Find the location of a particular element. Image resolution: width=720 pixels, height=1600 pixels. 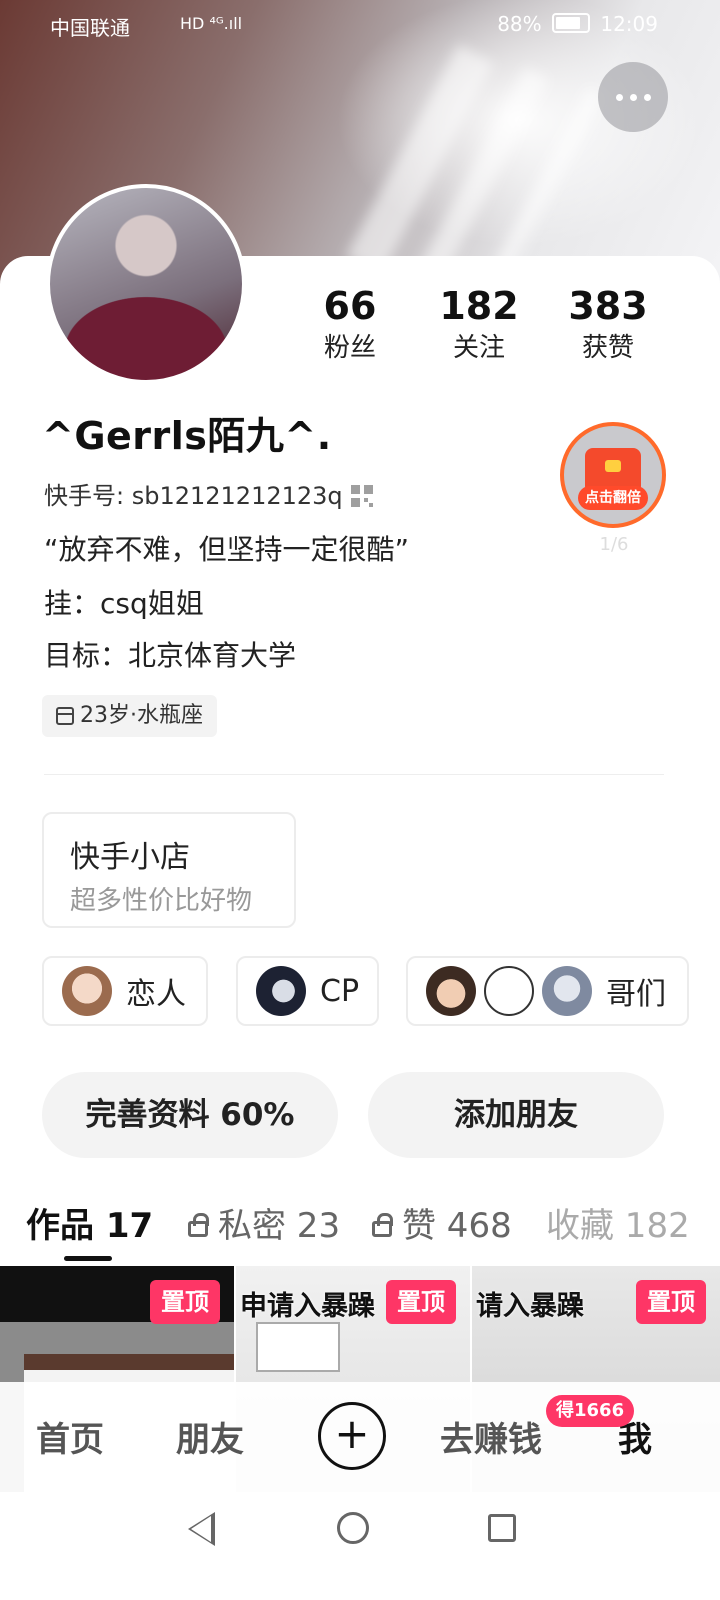

tab-private: 私密 23 is located at coordinates (264, 1222).